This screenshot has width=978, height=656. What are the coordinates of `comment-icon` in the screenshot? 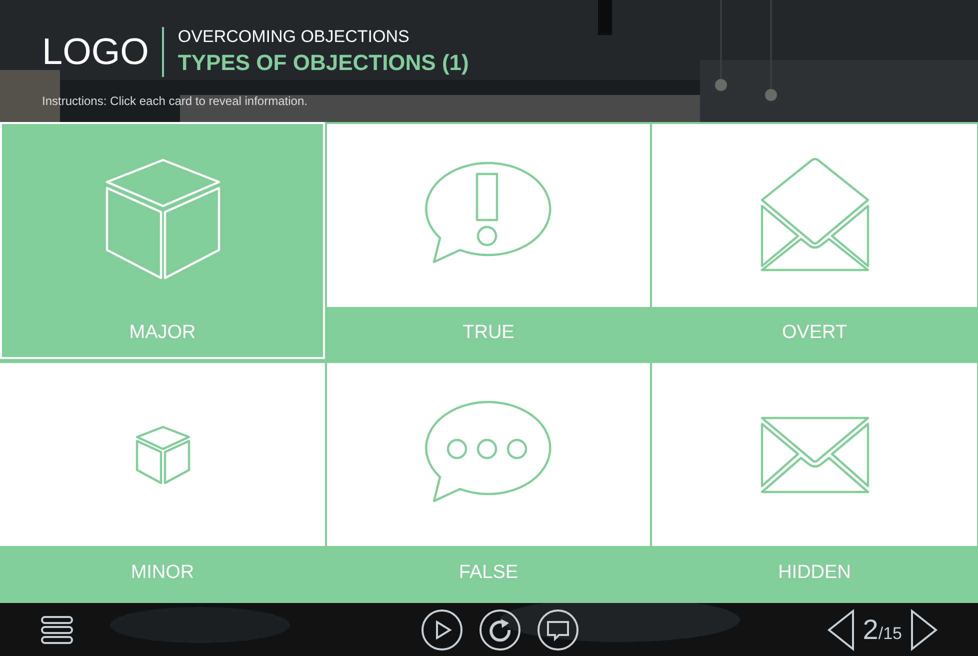 It's located at (558, 629).